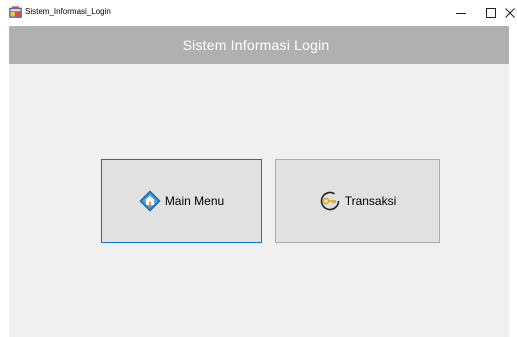  What do you see at coordinates (258, 13) in the screenshot?
I see `title-bar: Sistem_Informasi_Login` at bounding box center [258, 13].